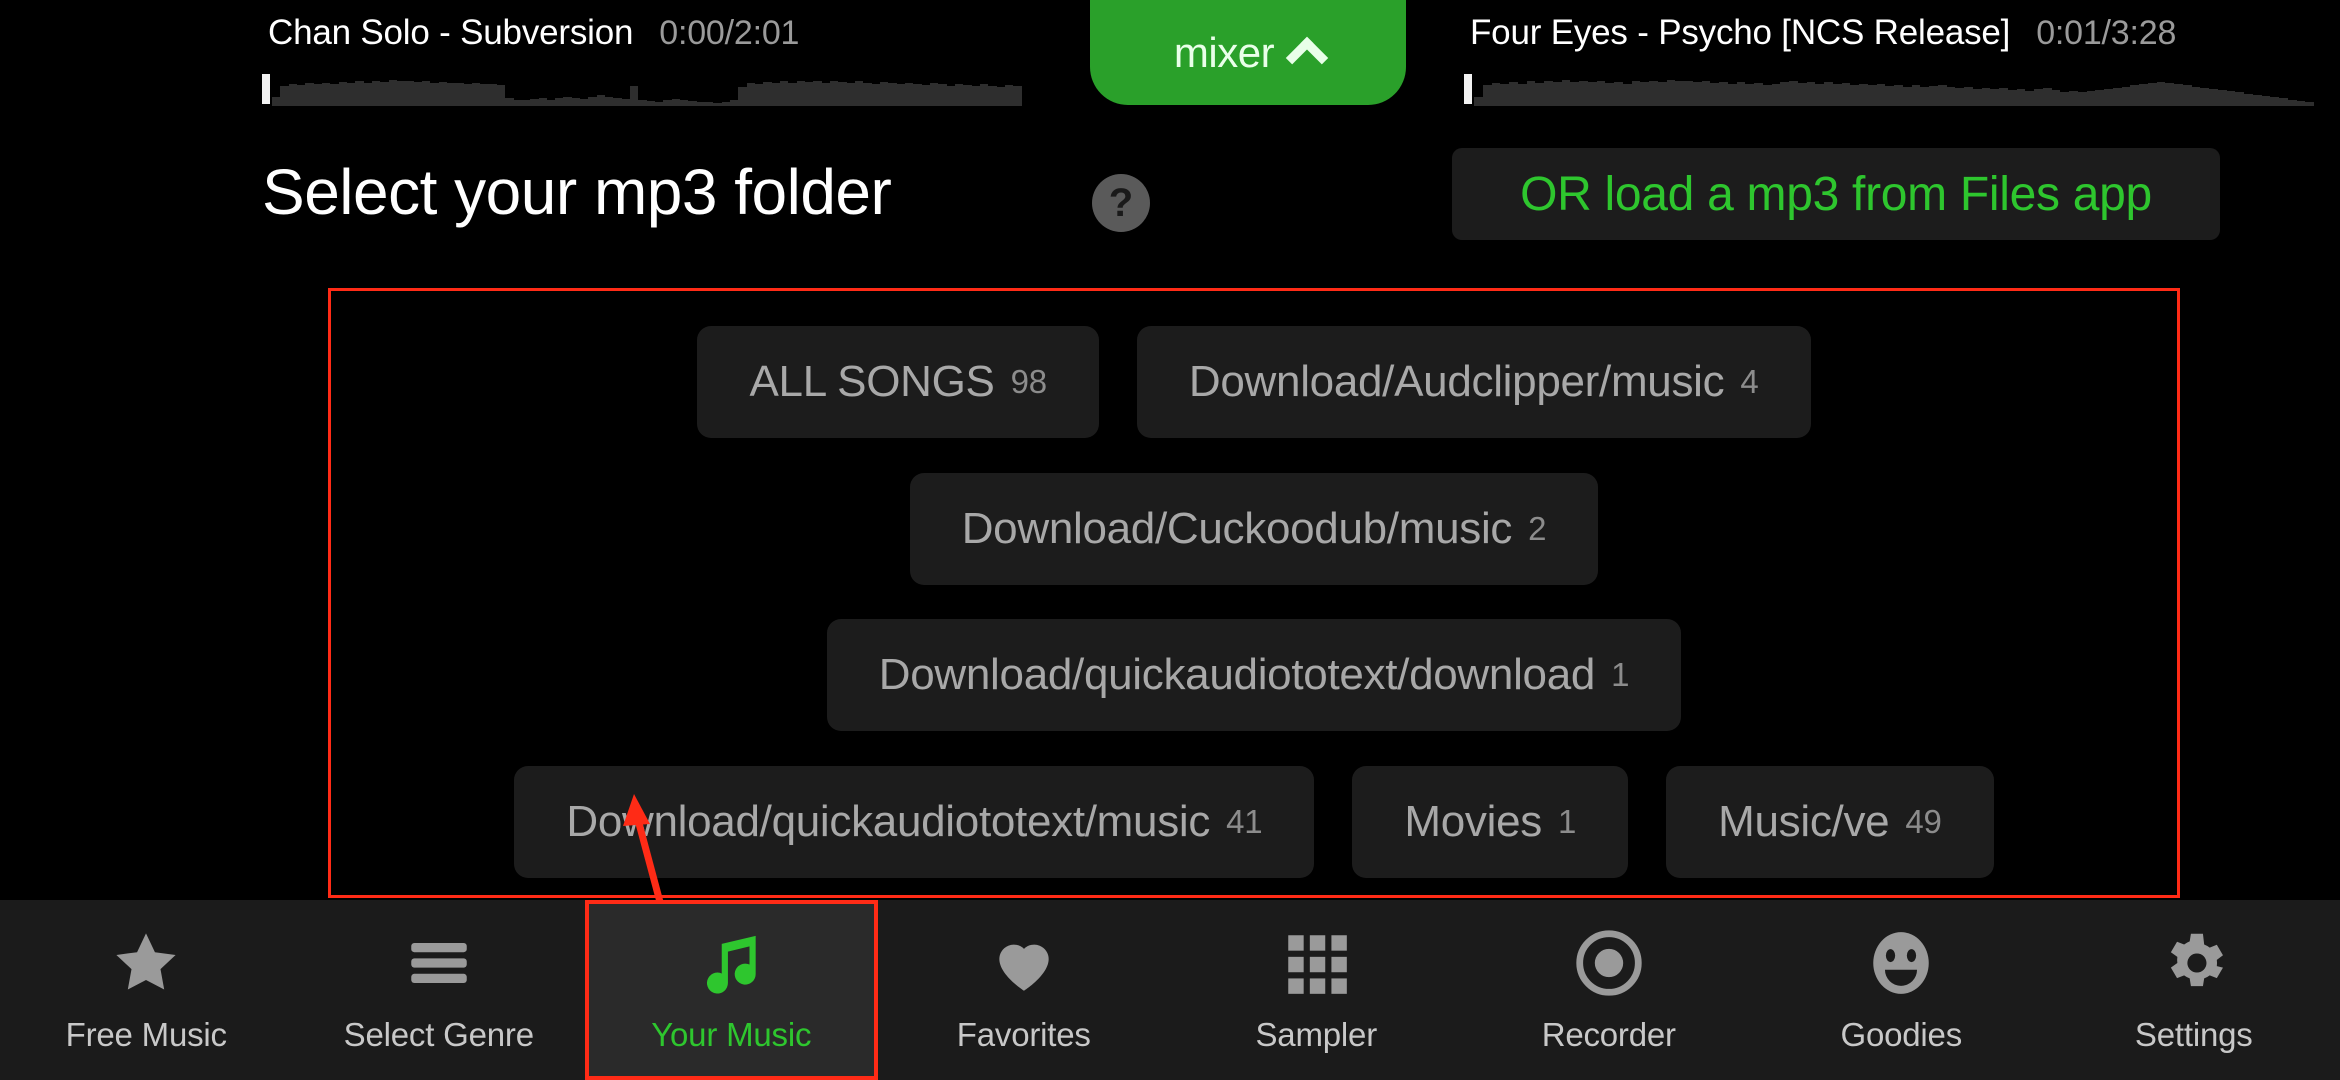 The height and width of the screenshot is (1080, 2340). What do you see at coordinates (1316, 990) in the screenshot?
I see `nav-item-sampler: Sampler` at bounding box center [1316, 990].